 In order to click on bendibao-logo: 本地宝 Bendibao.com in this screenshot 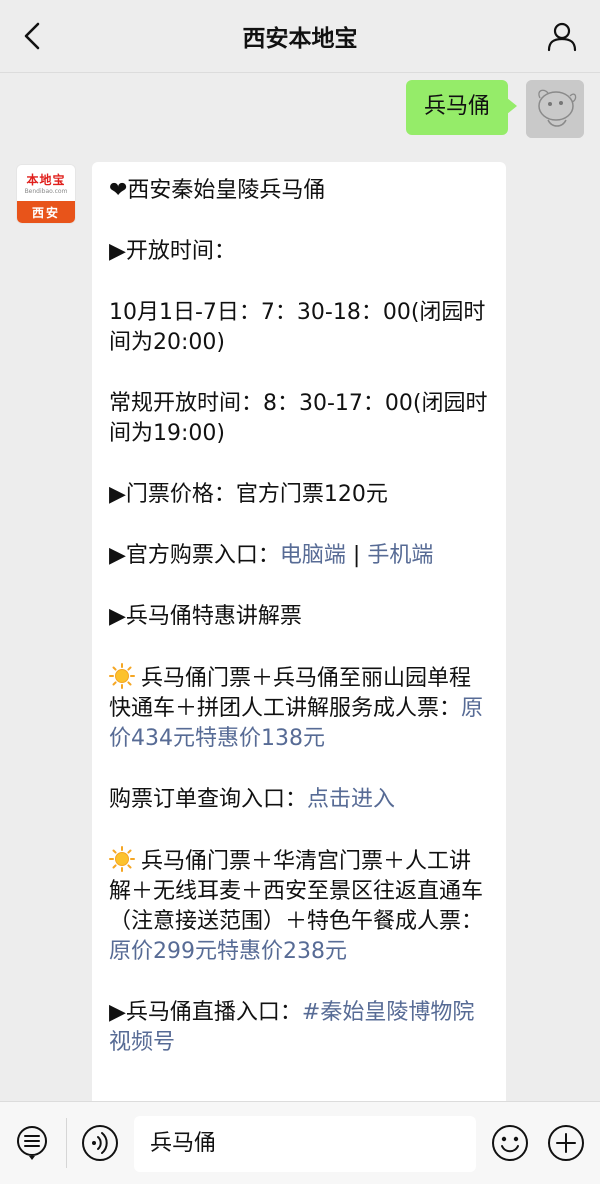, I will do `click(46, 183)`.